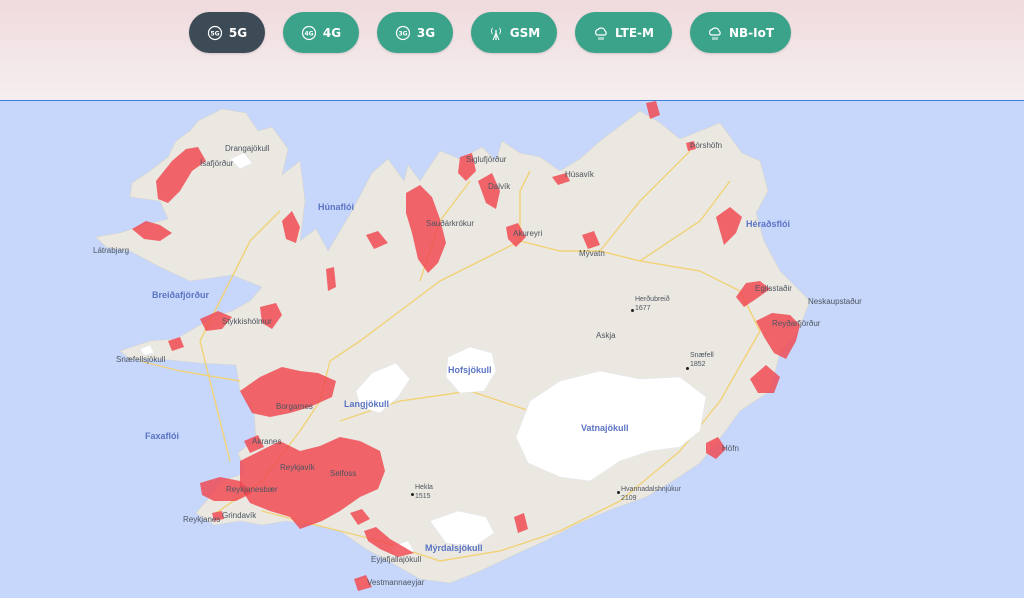  Describe the element at coordinates (412, 494) in the screenshot. I see `peak-marker-hekla` at that location.